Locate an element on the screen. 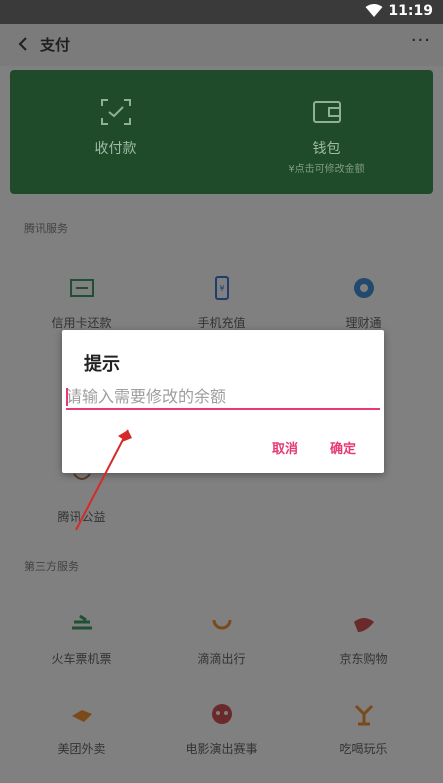 This screenshot has width=443, height=783. receive-pay-label: 收付款 is located at coordinates (115, 149).